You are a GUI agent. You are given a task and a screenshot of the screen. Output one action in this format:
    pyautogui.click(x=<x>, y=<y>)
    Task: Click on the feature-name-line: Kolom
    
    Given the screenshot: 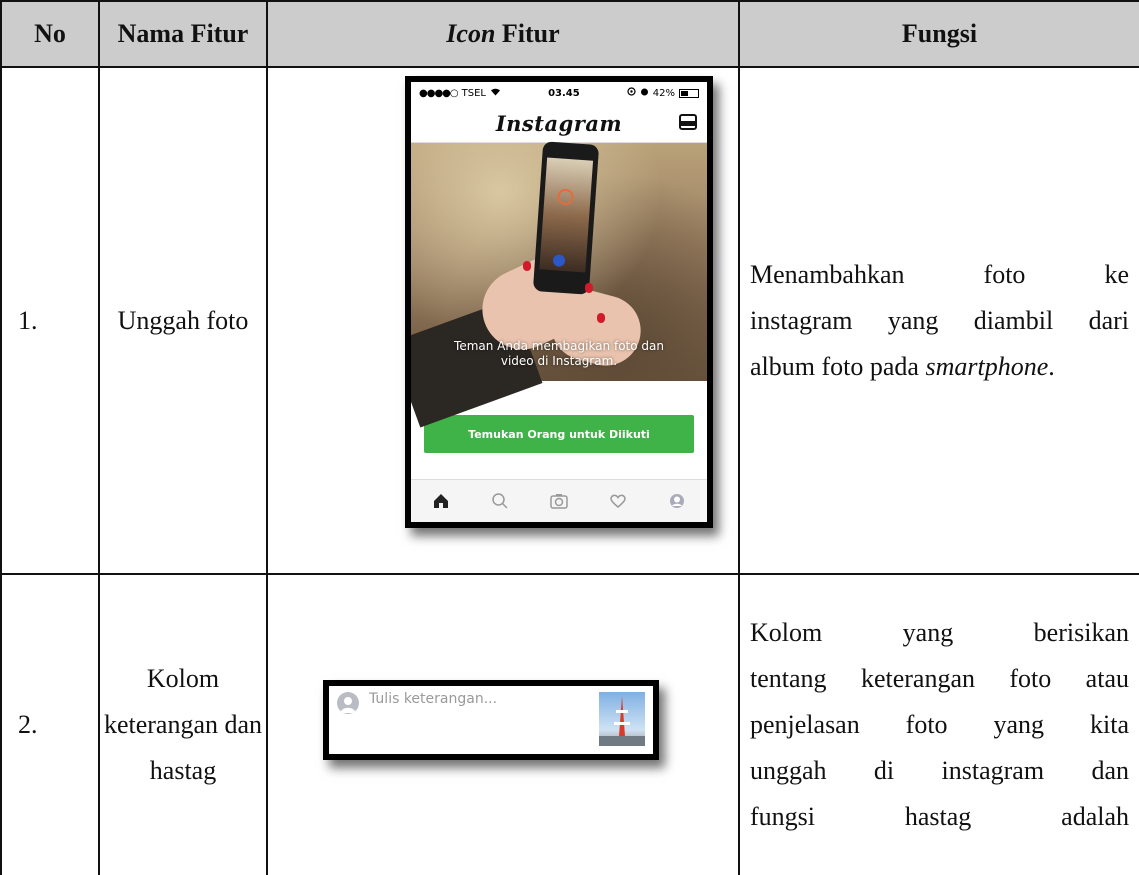 What is the action you would take?
    pyautogui.click(x=183, y=678)
    